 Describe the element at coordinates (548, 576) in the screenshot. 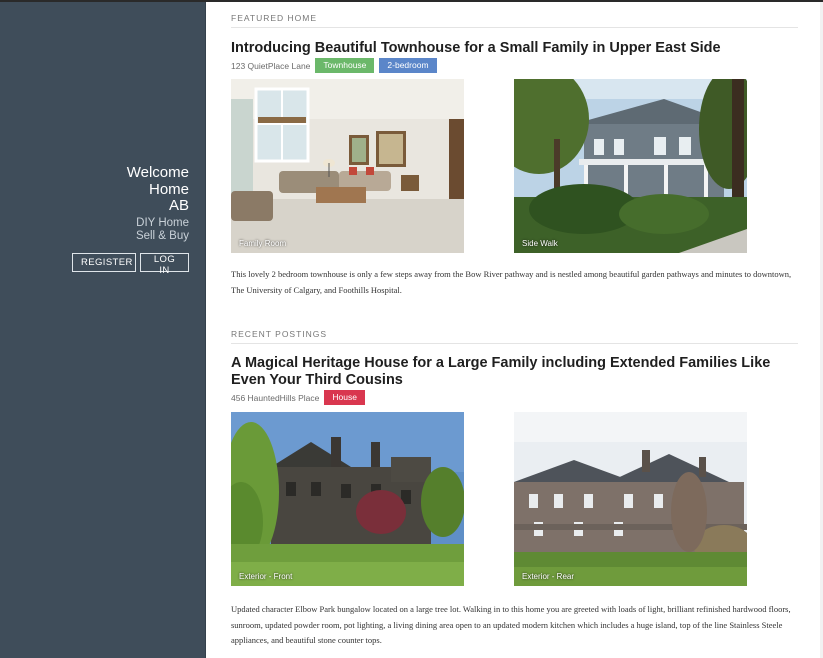

I see `photo-caption-exterior-rear: Exterior - Rear` at that location.